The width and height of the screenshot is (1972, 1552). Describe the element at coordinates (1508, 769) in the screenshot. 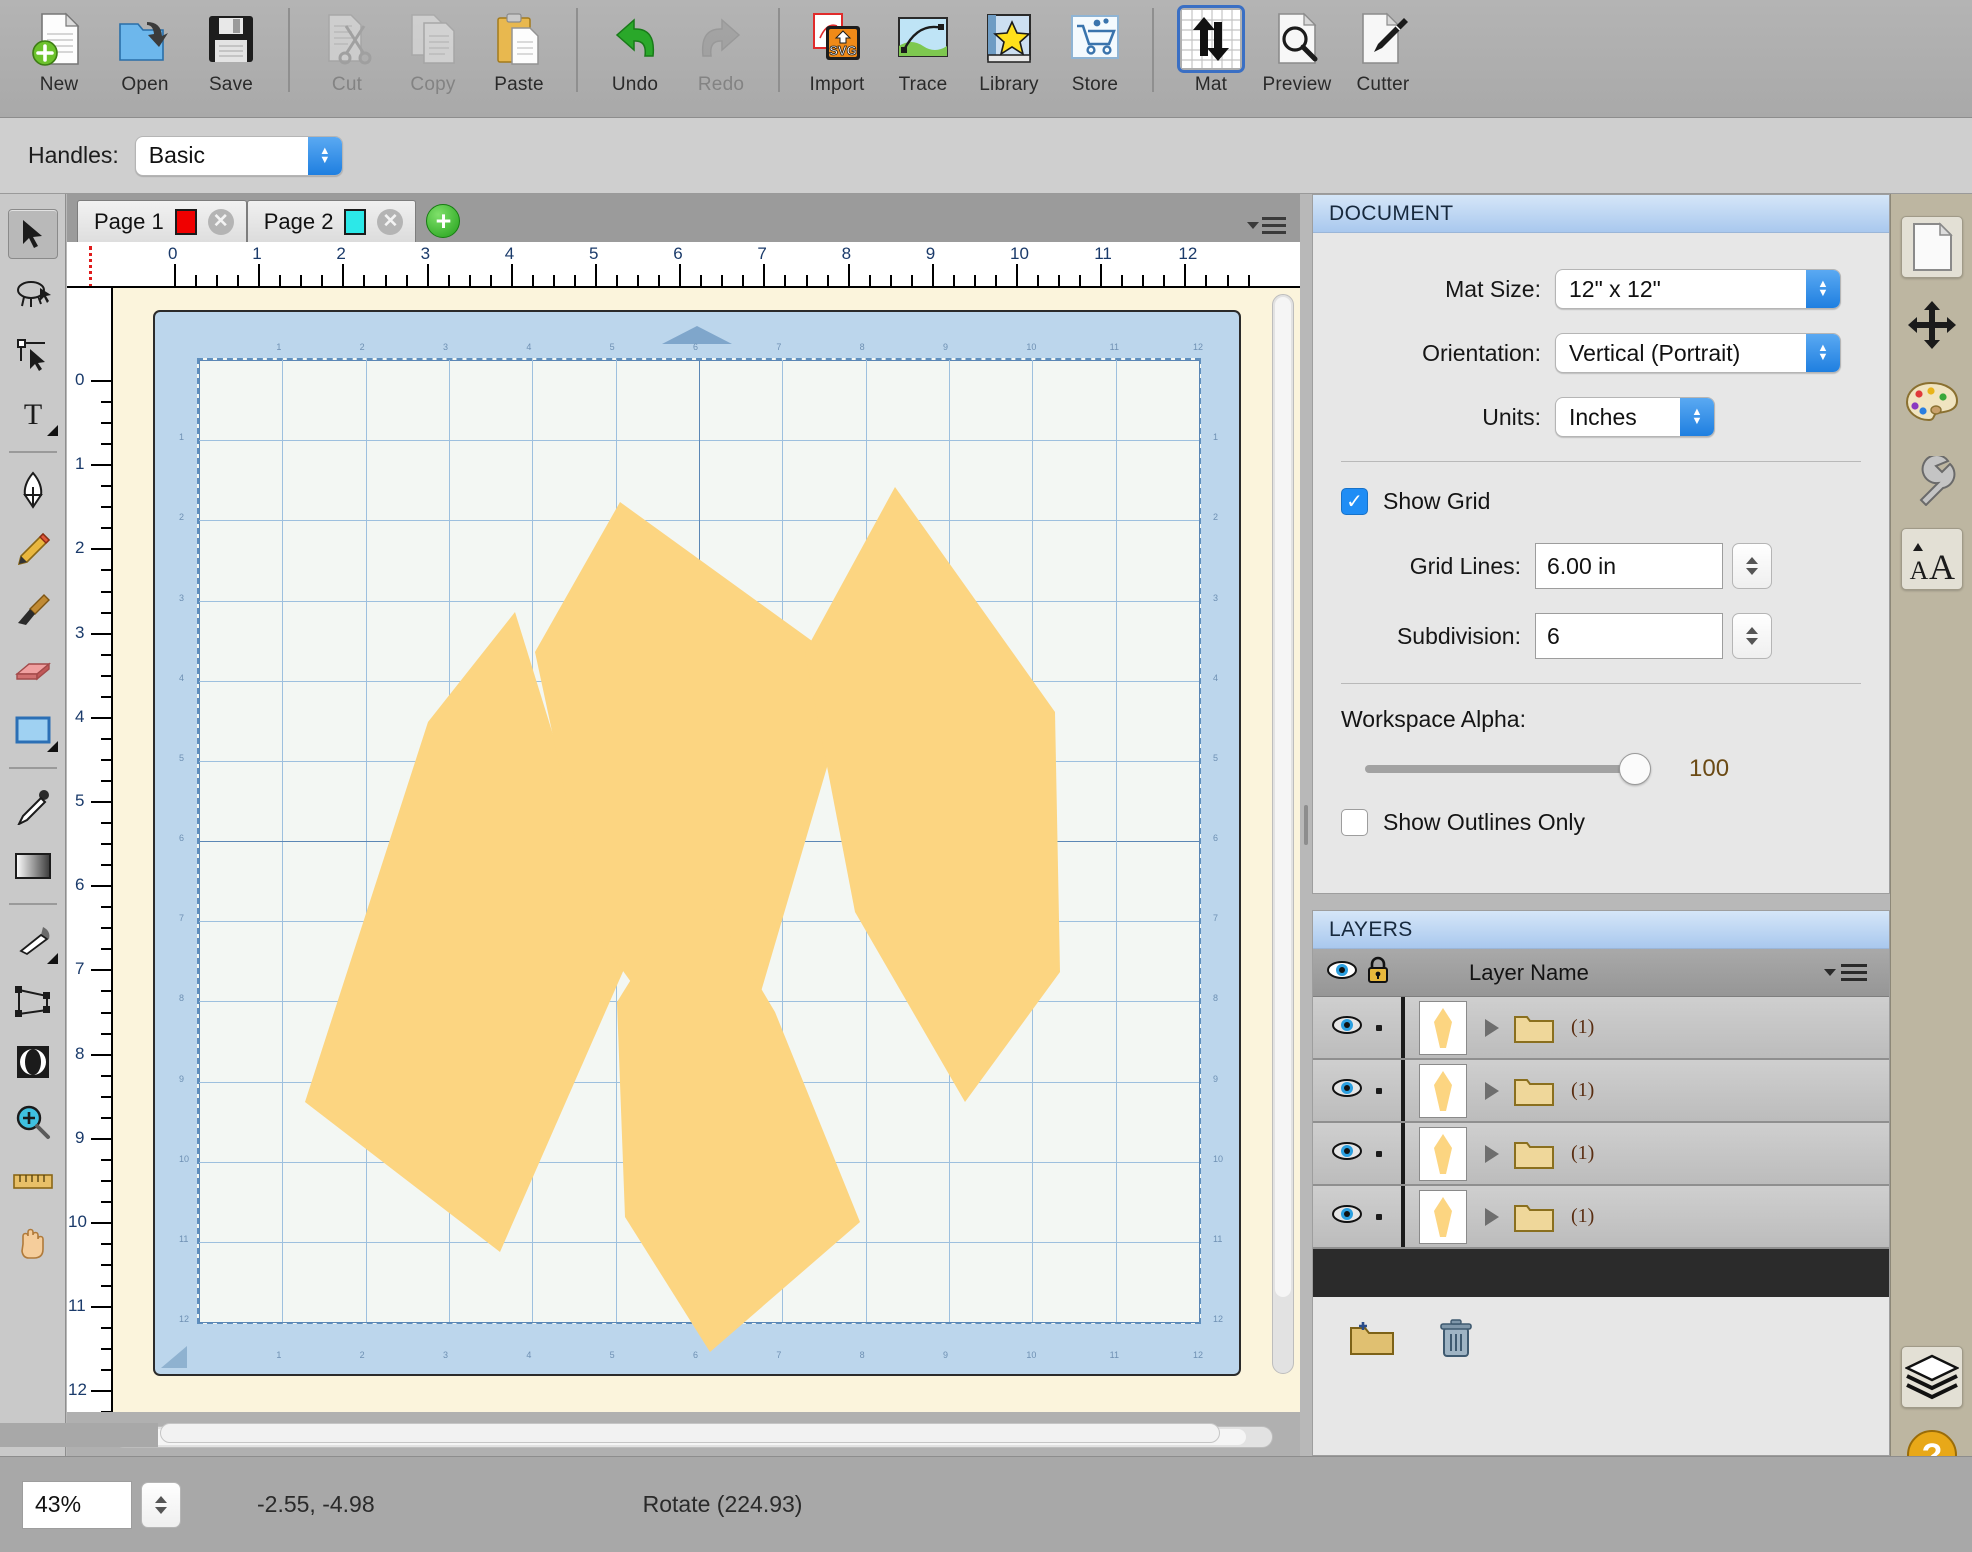

I see `workspace-alpha-slider` at that location.